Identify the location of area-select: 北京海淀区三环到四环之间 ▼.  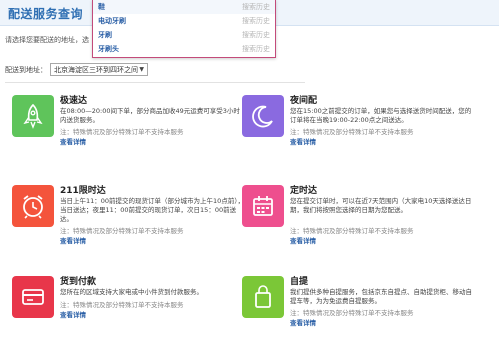
(99, 69).